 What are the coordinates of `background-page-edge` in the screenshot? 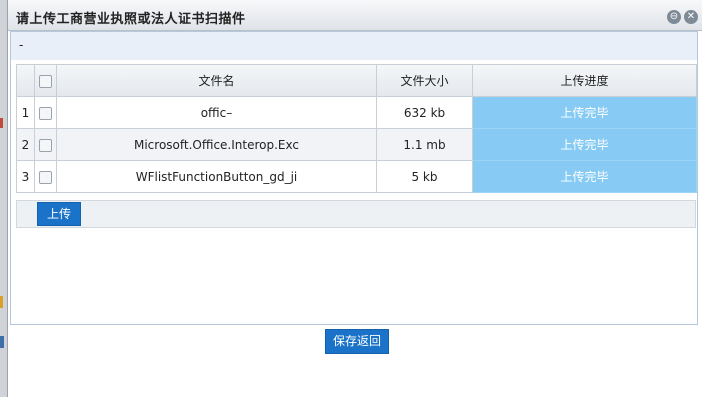 It's located at (3, 198).